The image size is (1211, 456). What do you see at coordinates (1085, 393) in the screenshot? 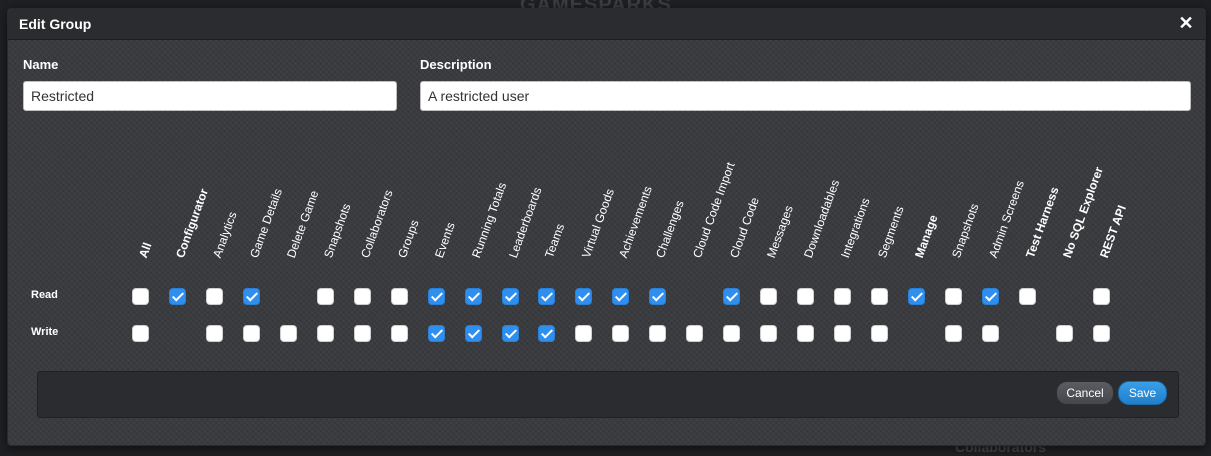
I see `cancel-button: Cancel` at bounding box center [1085, 393].